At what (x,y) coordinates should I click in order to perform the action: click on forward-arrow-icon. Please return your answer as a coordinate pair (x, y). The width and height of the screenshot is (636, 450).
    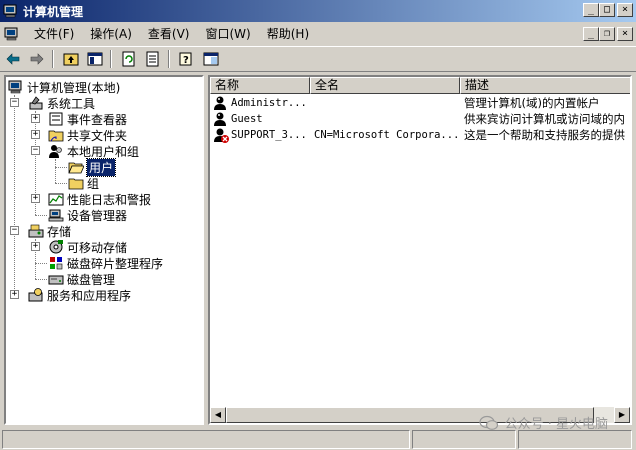
    Looking at the image, I should click on (37, 59).